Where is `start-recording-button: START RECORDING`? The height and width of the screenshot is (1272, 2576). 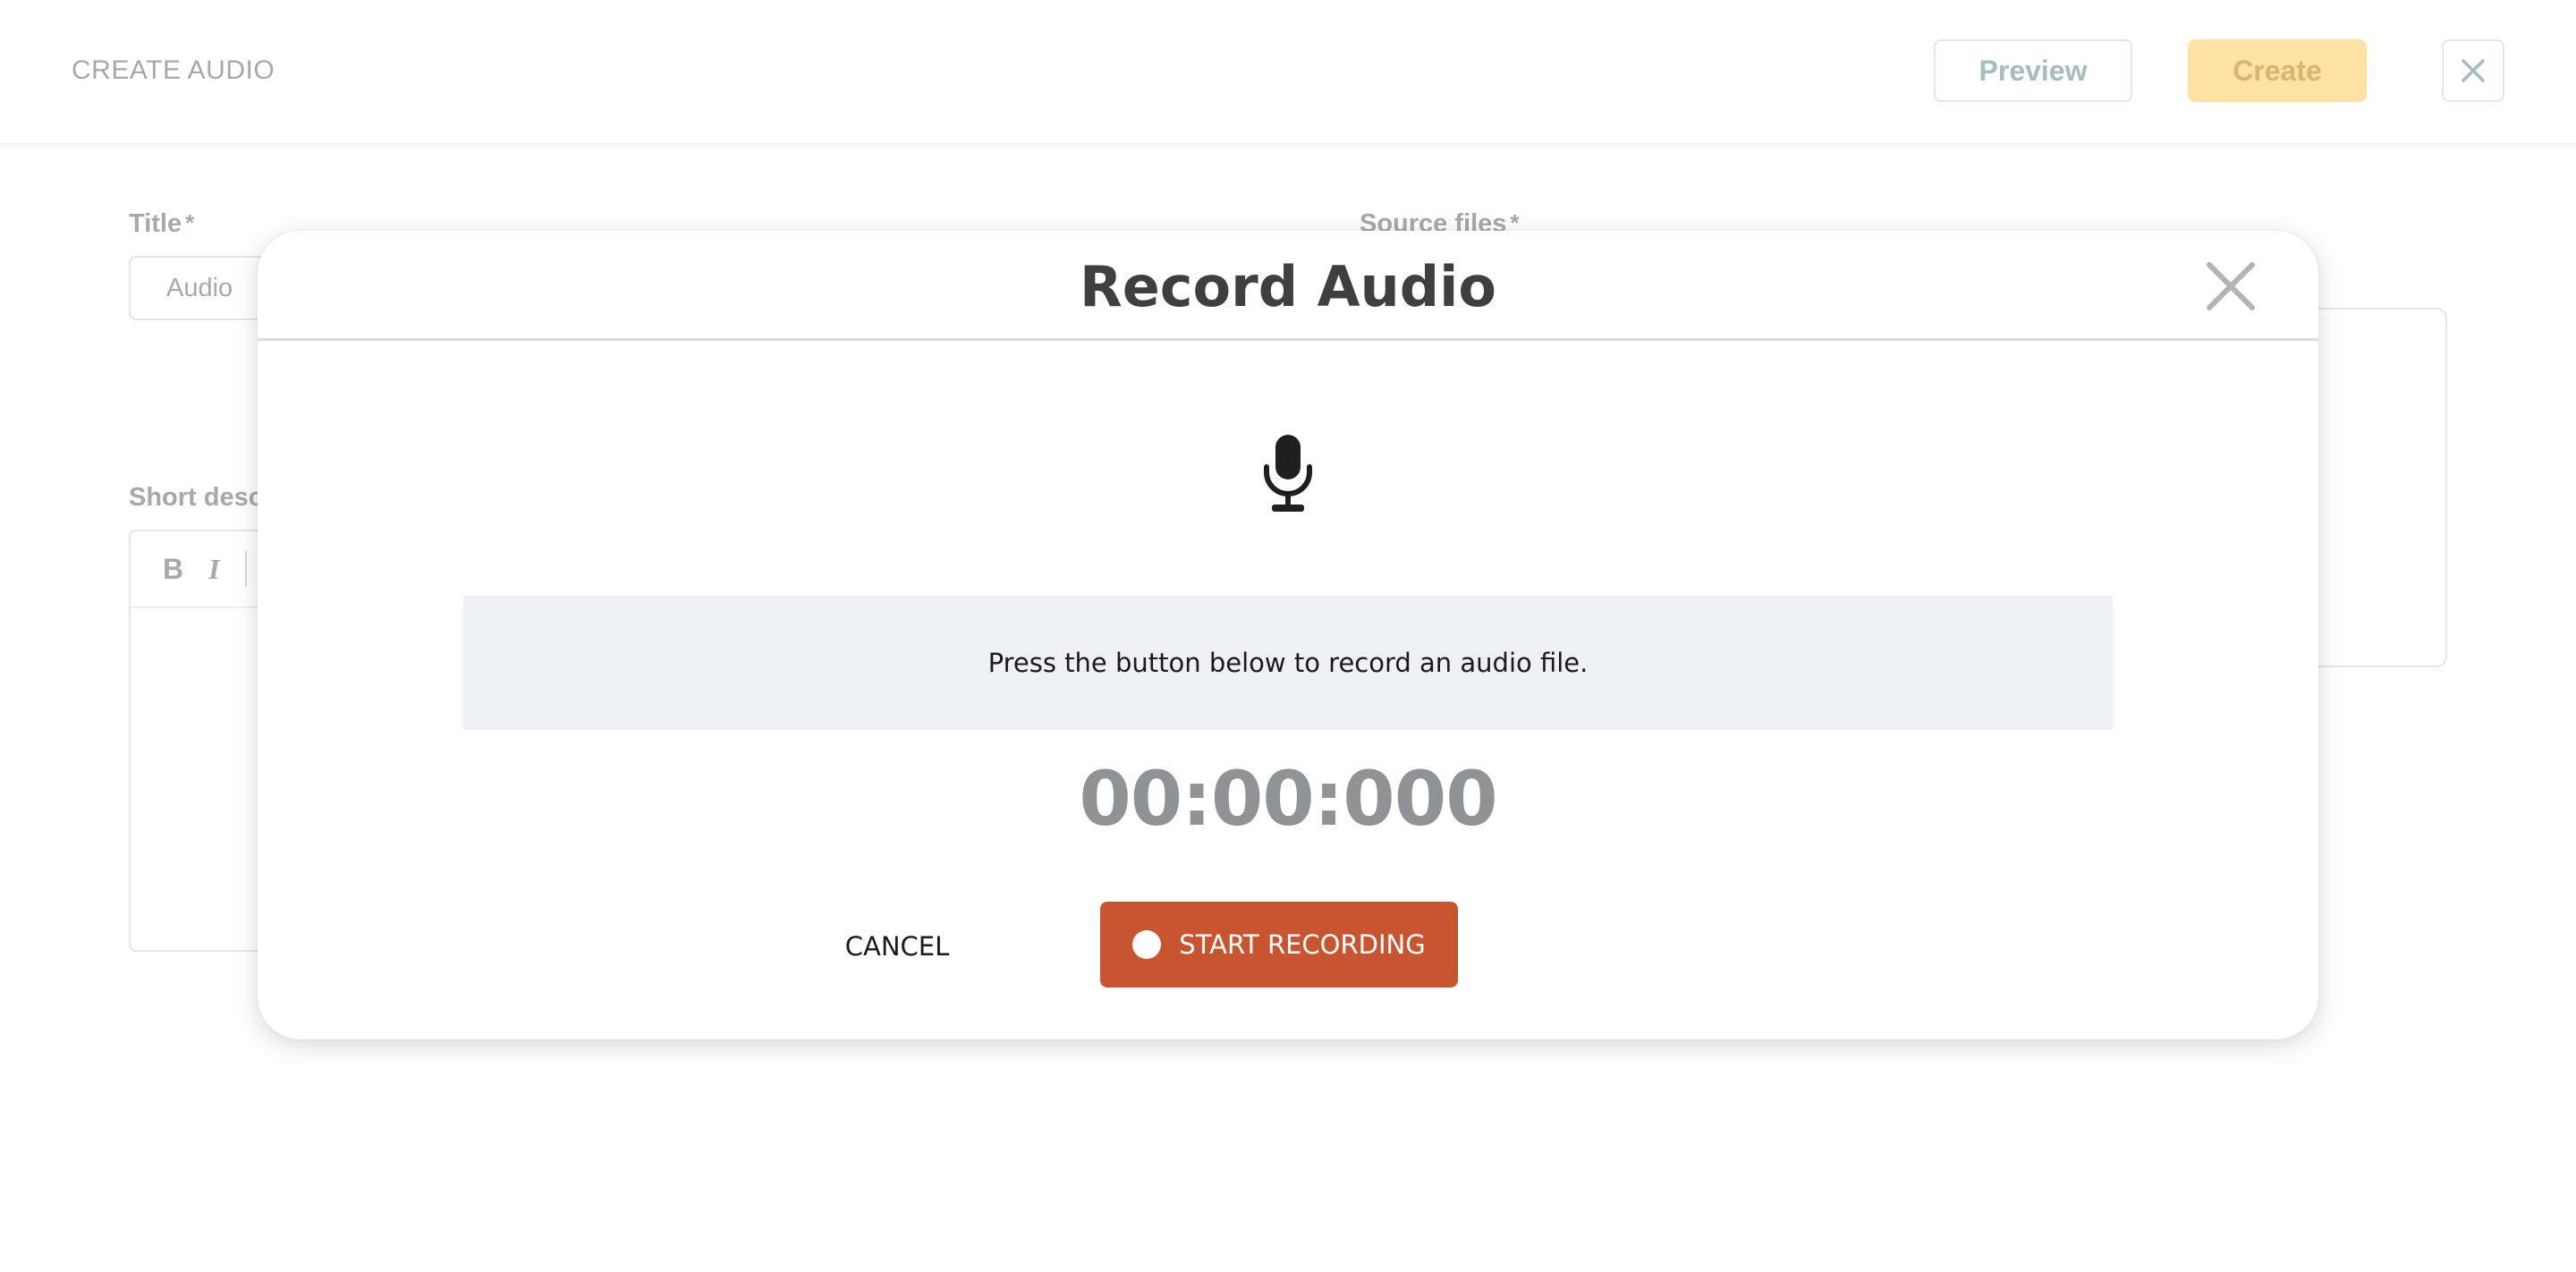 start-recording-button: START RECORDING is located at coordinates (1279, 945).